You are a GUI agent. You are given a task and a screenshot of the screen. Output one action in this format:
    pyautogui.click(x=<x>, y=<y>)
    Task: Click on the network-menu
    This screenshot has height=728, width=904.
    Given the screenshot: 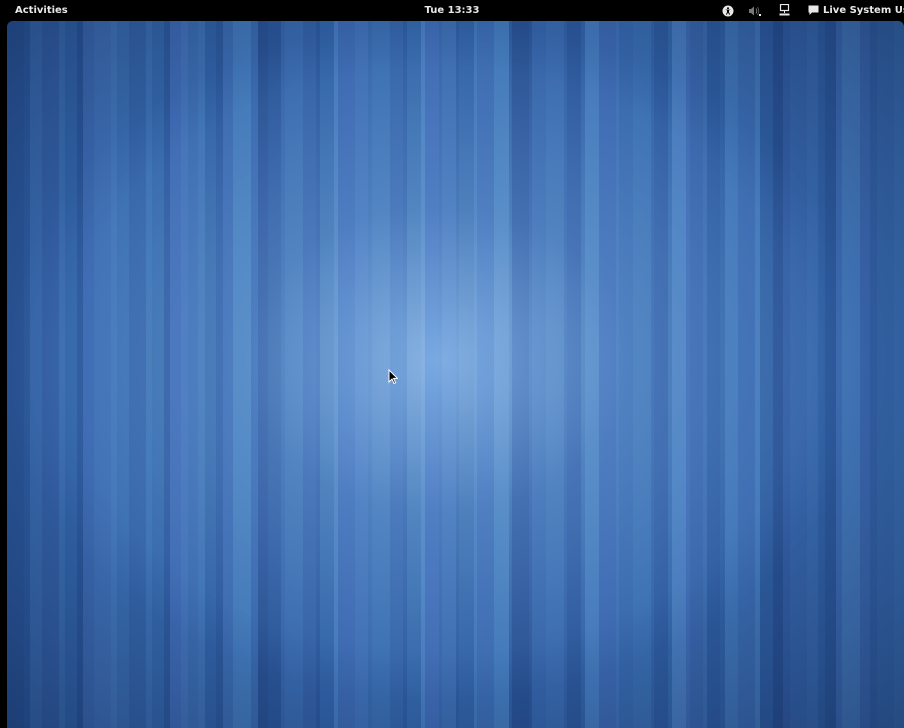 What is the action you would take?
    pyautogui.click(x=784, y=10)
    